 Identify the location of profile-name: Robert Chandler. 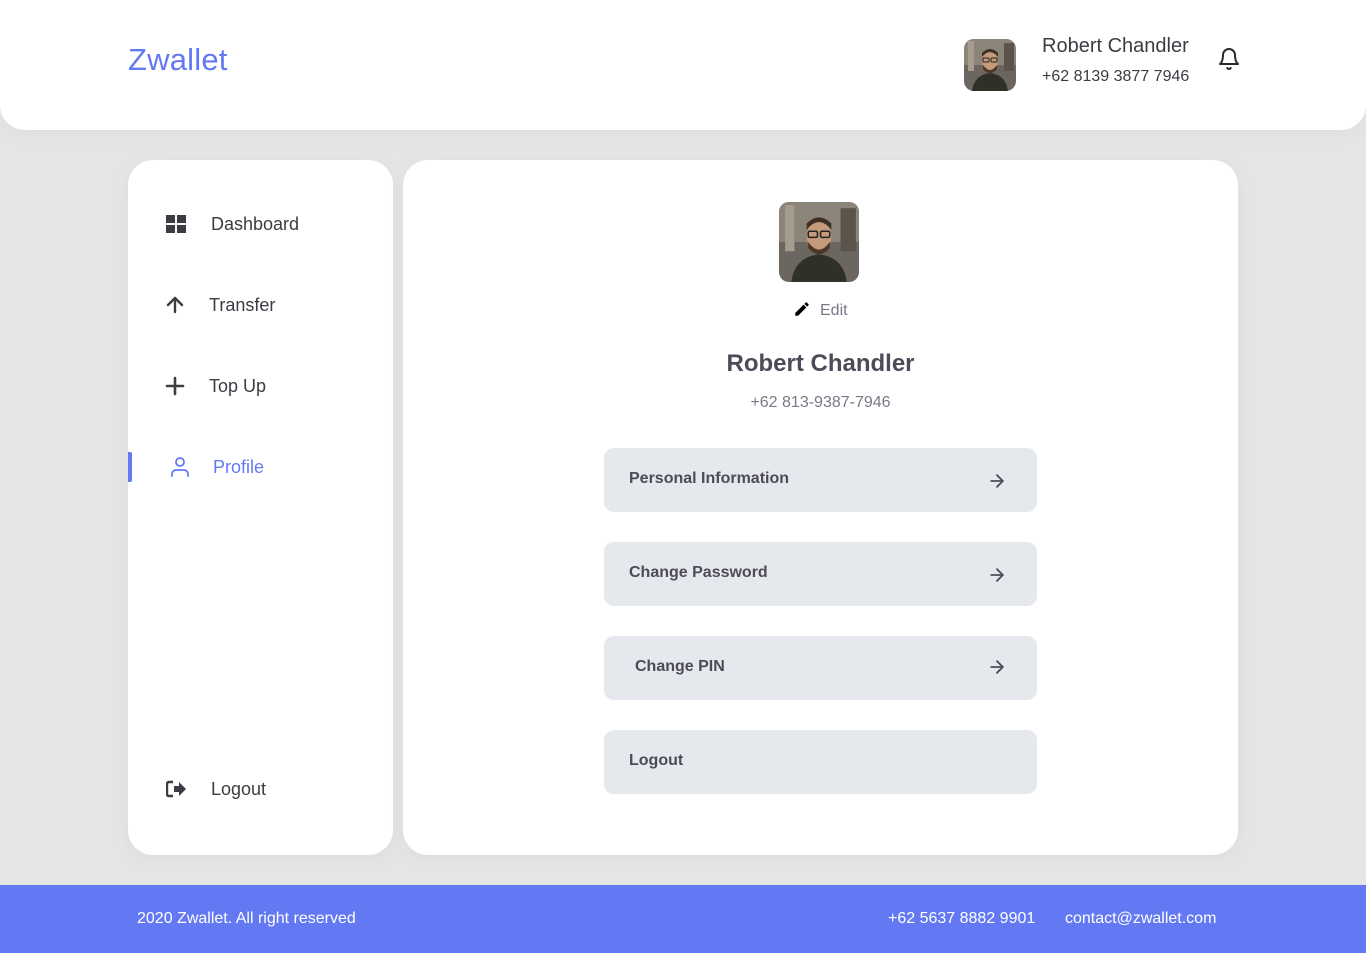
(820, 363).